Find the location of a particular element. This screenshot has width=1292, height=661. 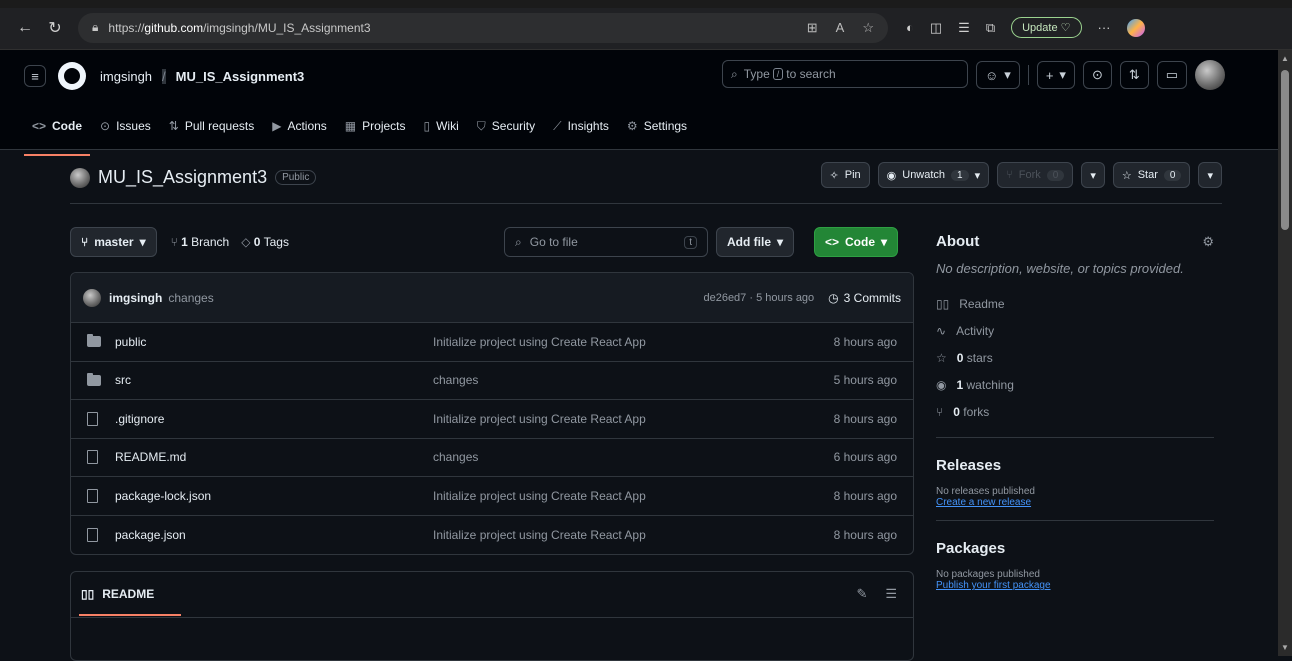

pin-button: ✧ Pin is located at coordinates (845, 175).